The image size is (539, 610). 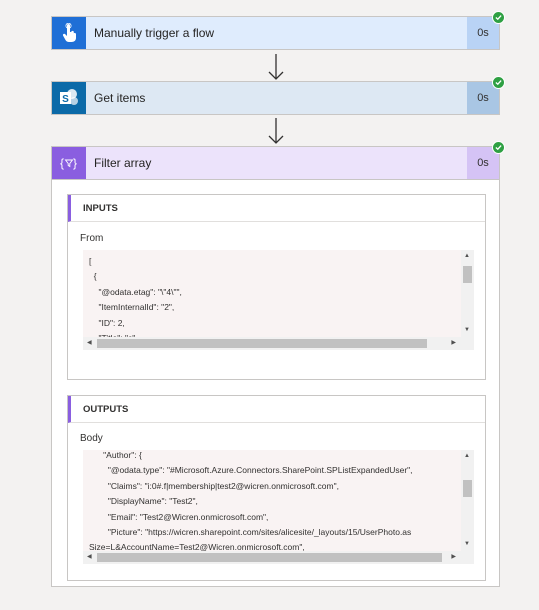 I want to click on filter-icon-box: { }, so click(x=69, y=163).